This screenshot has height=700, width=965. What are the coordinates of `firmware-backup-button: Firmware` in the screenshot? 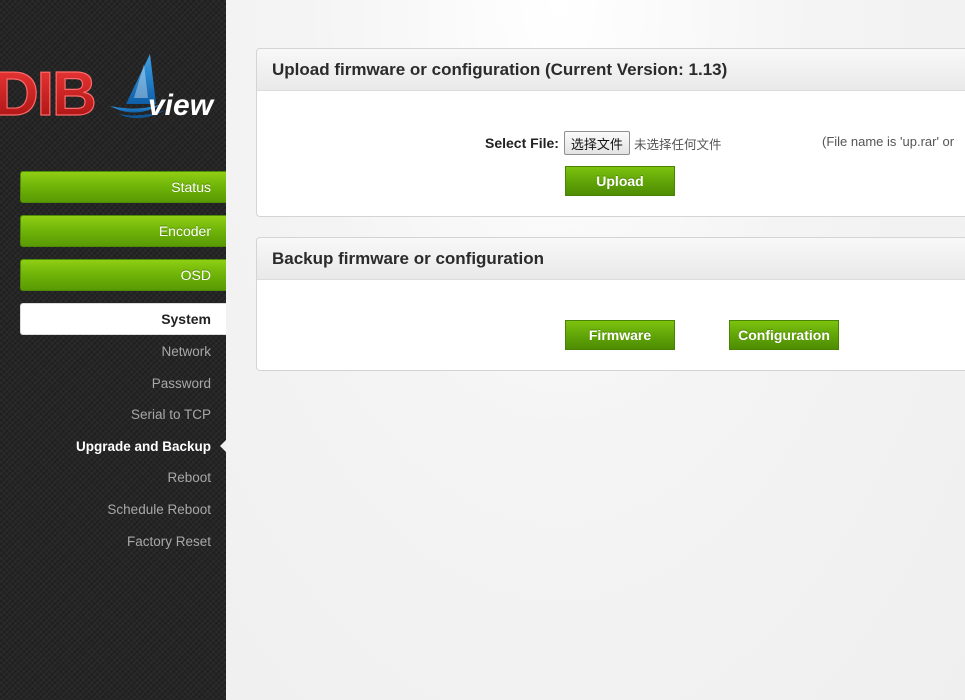 It's located at (620, 335).